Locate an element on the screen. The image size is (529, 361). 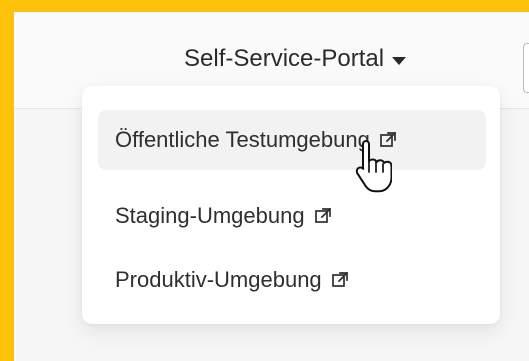
menu-item-label: Öffentliche Testumgebung is located at coordinates (242, 139).